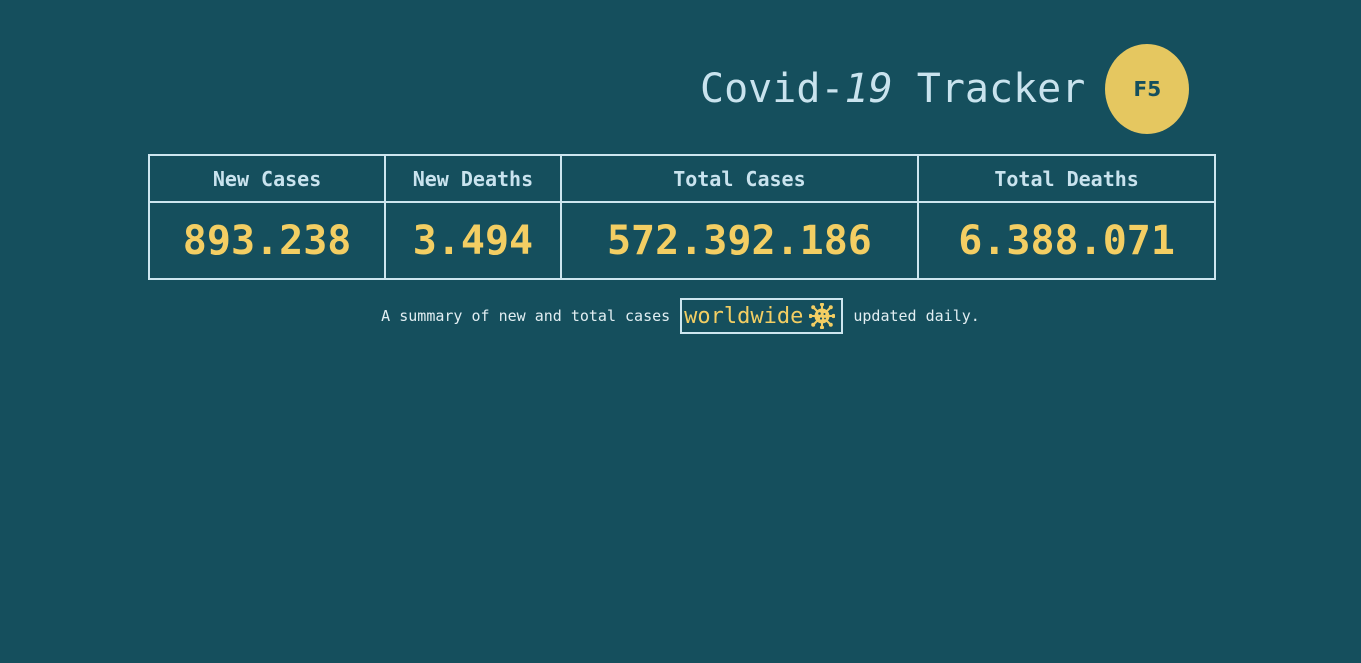 The height and width of the screenshot is (663, 1361). I want to click on stats-value-row: 893.238 3.494 572.392.186 6.388.071, so click(681, 240).